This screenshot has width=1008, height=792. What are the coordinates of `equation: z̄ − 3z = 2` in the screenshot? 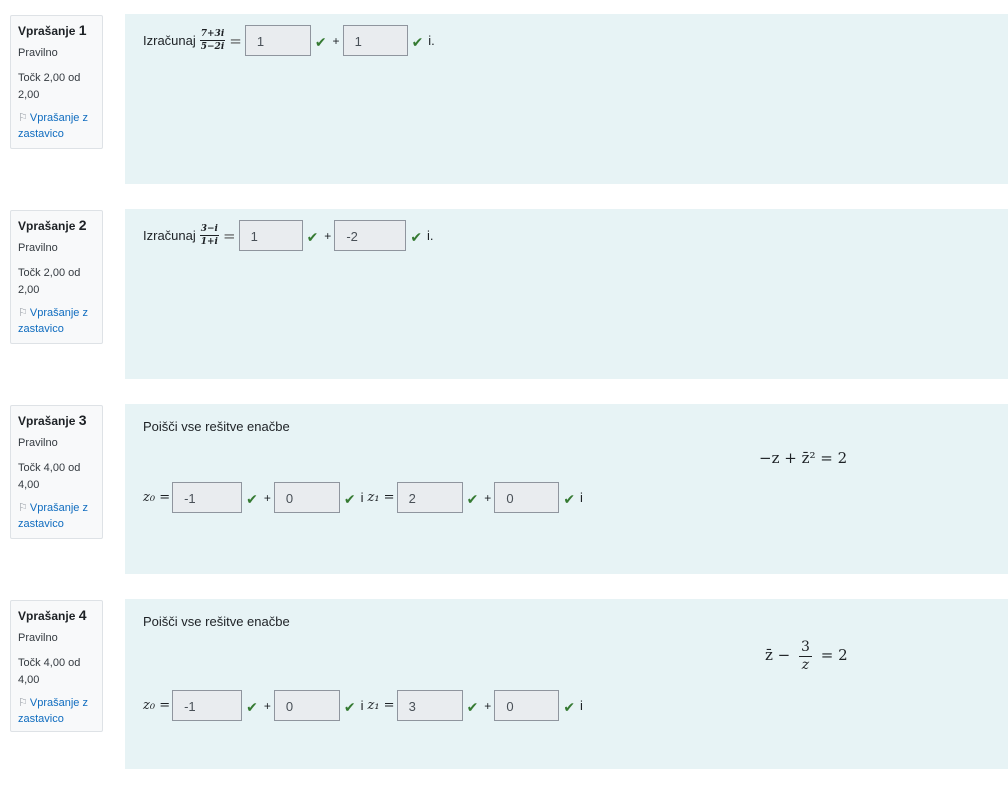 It's located at (806, 656).